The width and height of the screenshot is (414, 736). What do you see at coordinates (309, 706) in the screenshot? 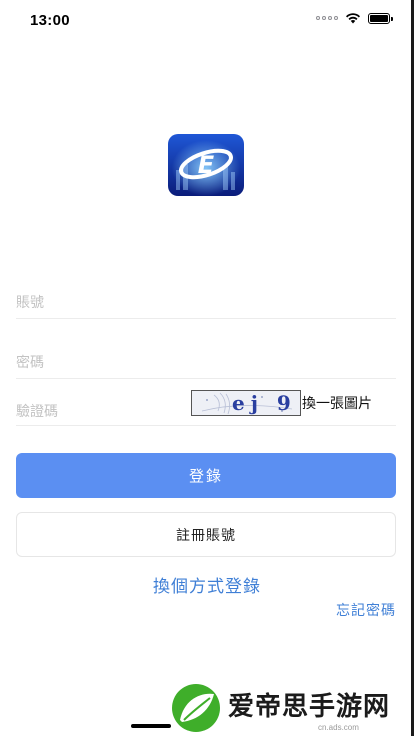
I see `watermark-text: 爱帝思手游网` at bounding box center [309, 706].